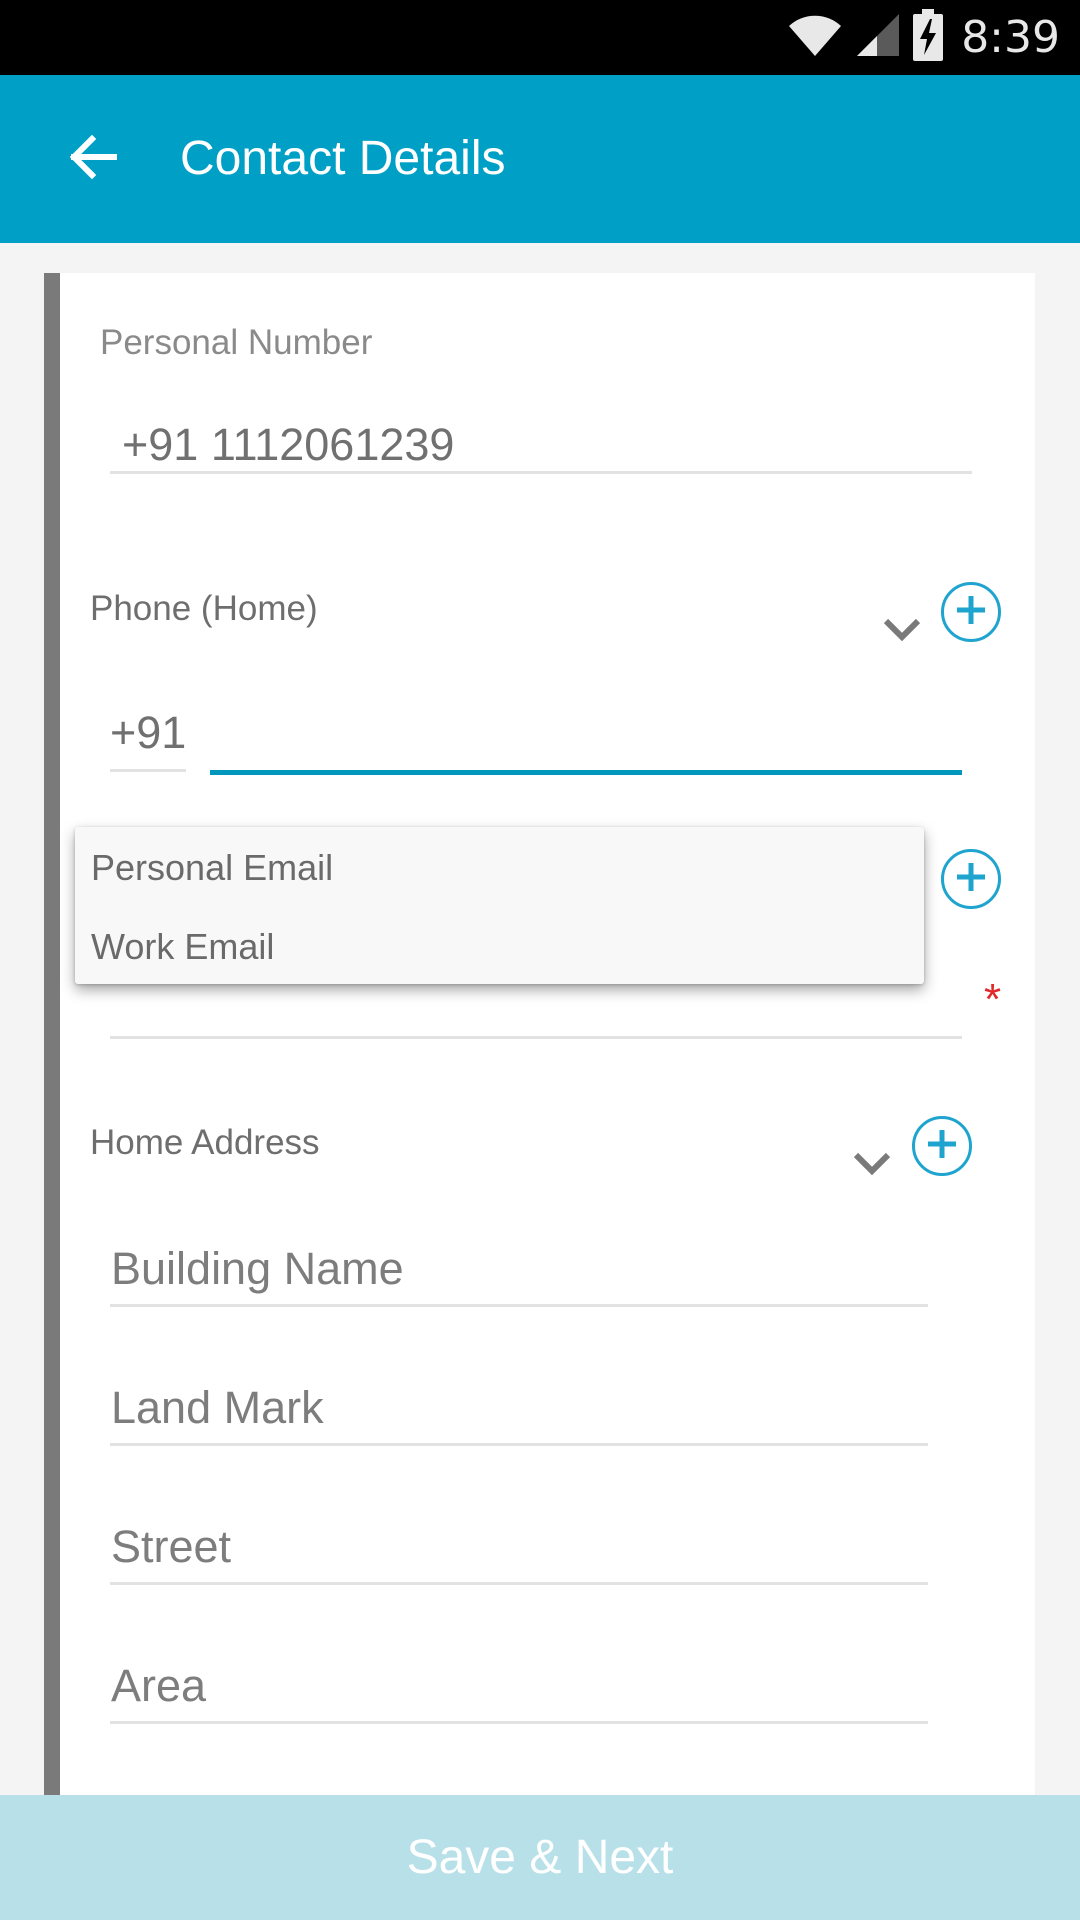 This screenshot has height=1920, width=1080. Describe the element at coordinates (1010, 37) in the screenshot. I see `status-time: 8:39` at that location.